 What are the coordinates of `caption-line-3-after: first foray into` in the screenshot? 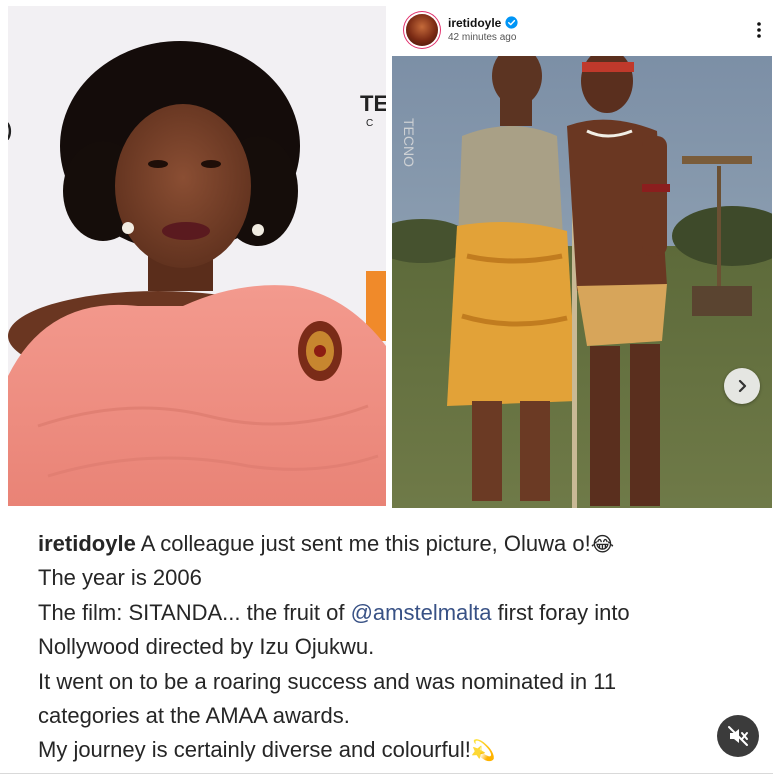 It's located at (560, 612).